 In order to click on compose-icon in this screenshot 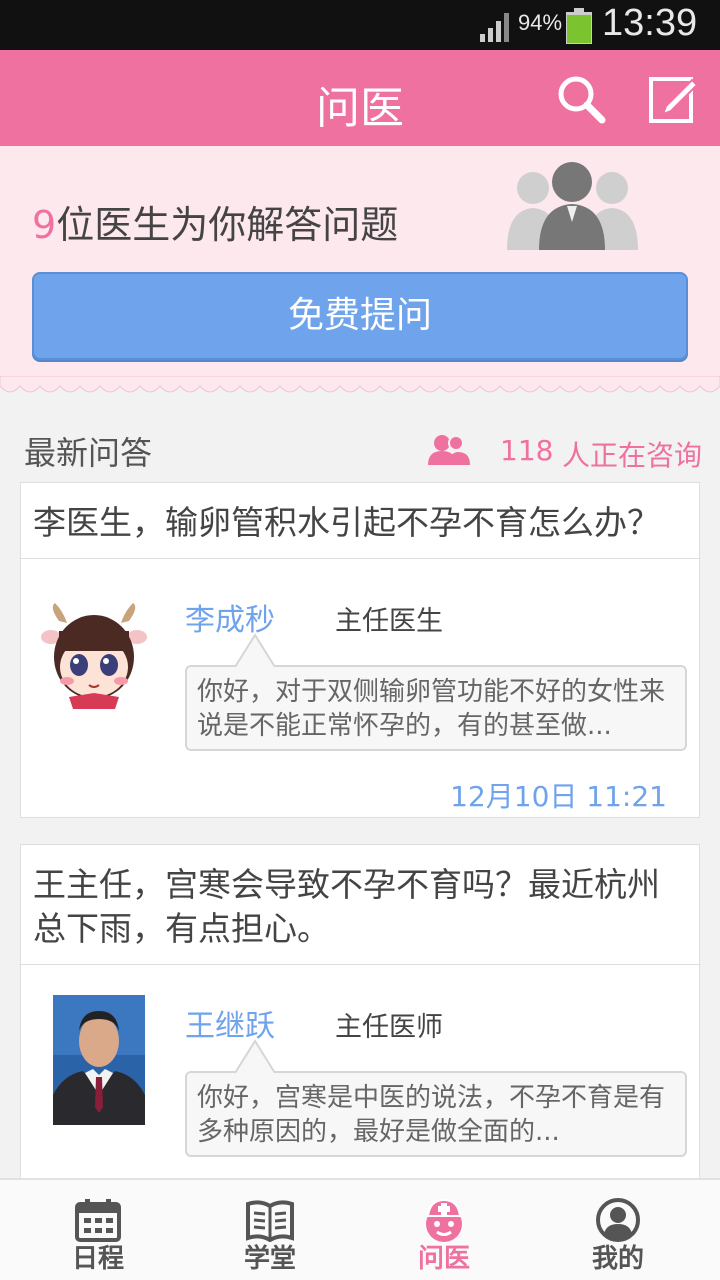, I will do `click(673, 98)`.